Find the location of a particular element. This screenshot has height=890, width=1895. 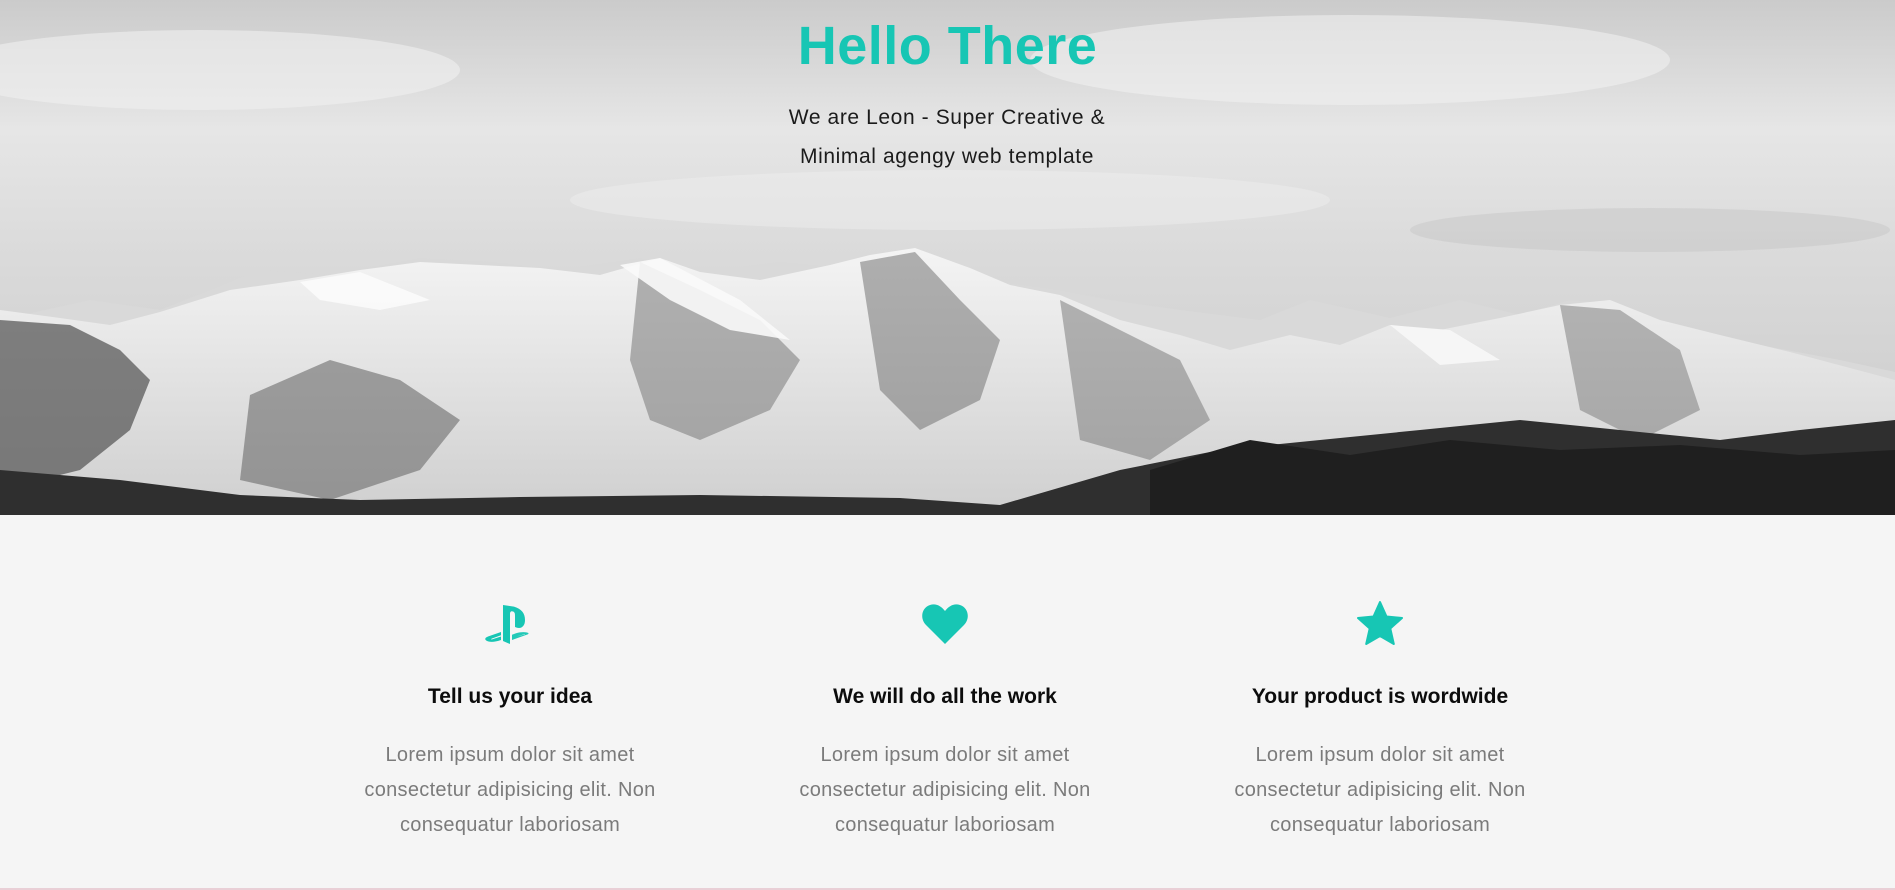

hero-title: Hello There is located at coordinates (947, 46).